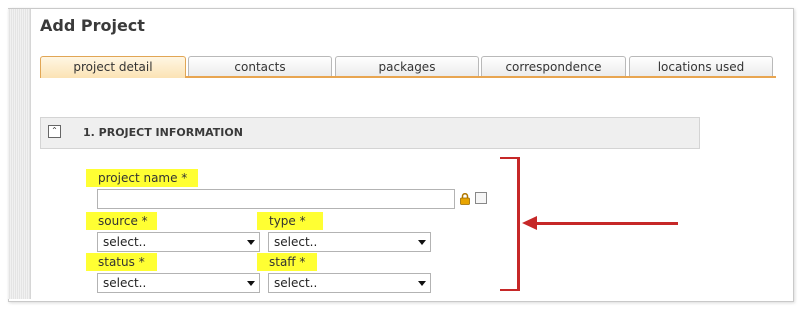 The width and height of the screenshot is (800, 310). I want to click on project-name-input, so click(276, 199).